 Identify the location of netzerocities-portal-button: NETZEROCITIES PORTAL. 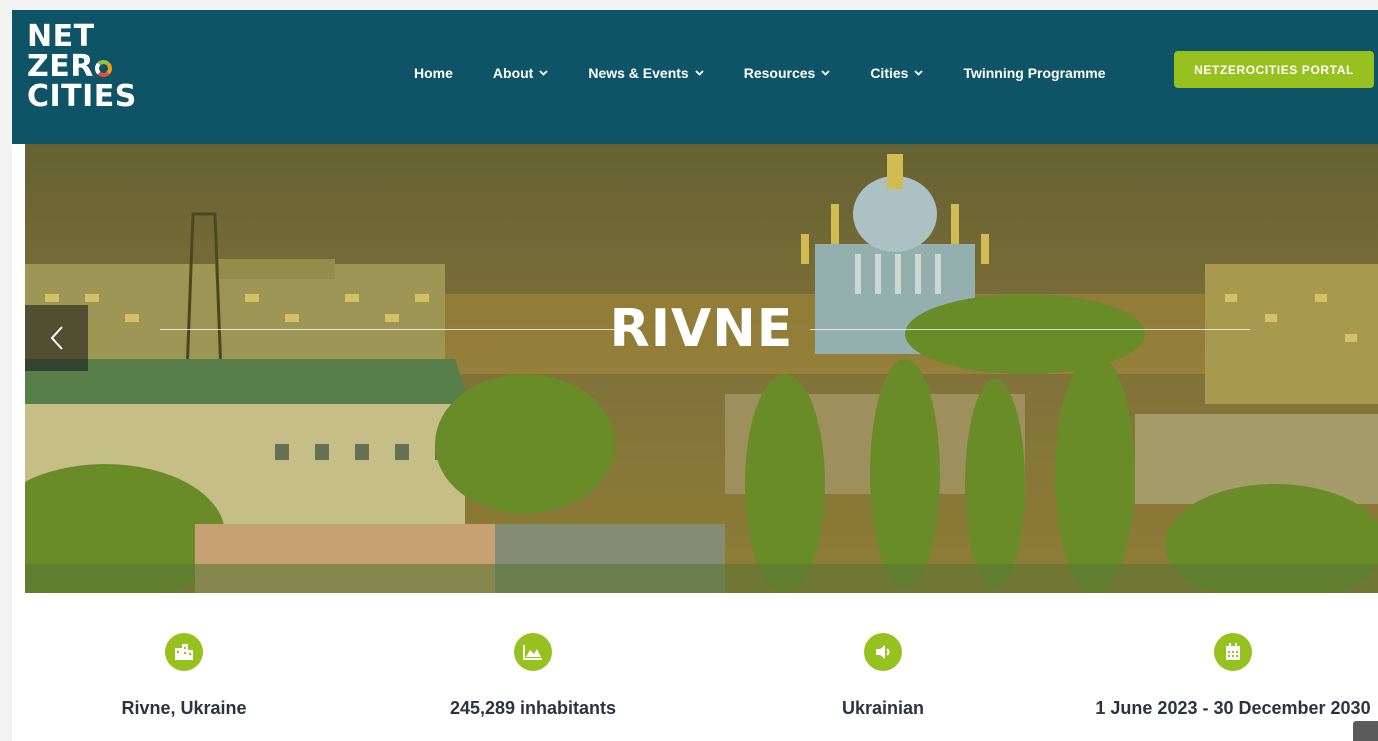
(1274, 69).